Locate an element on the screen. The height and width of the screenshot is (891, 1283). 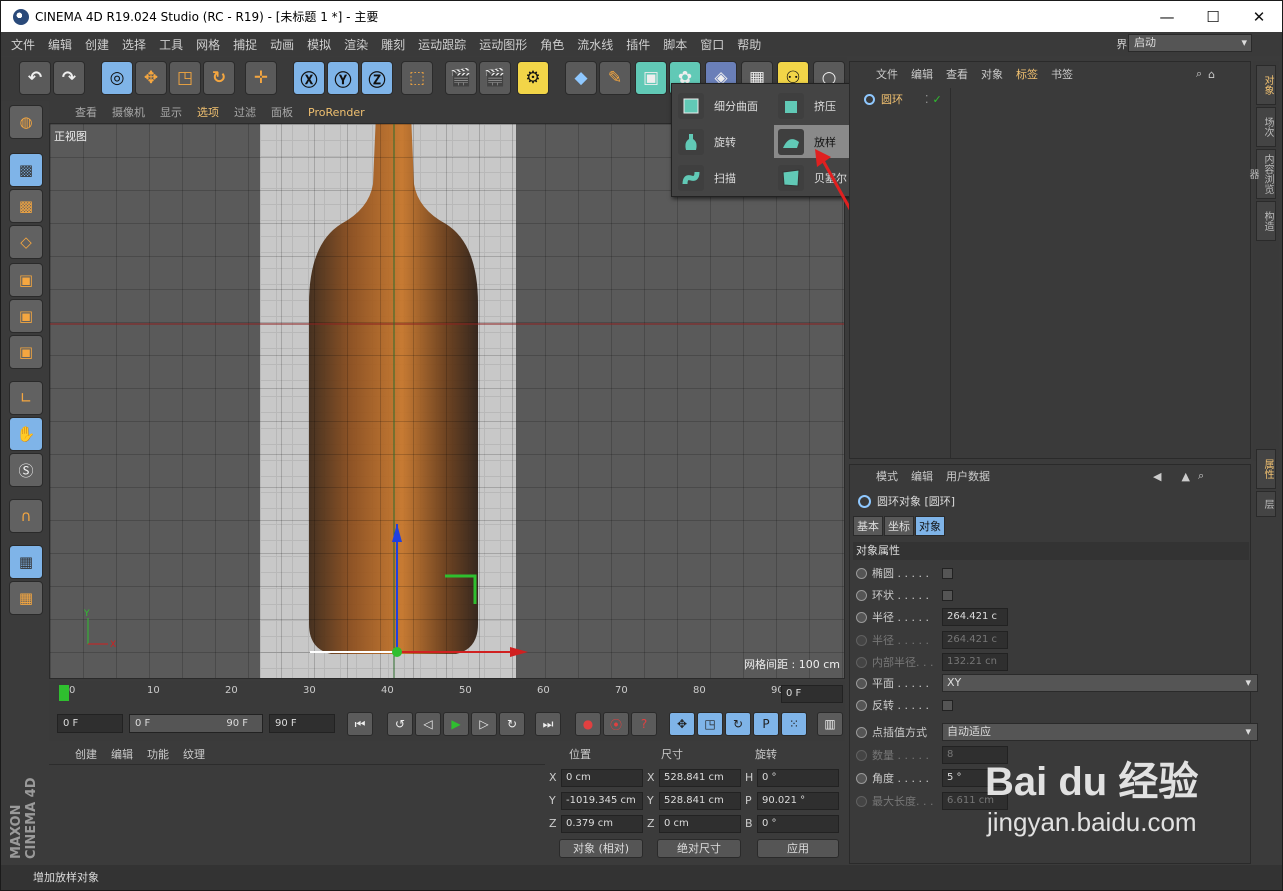
size-x-field: 528.841 cm is located at coordinates (700, 778).